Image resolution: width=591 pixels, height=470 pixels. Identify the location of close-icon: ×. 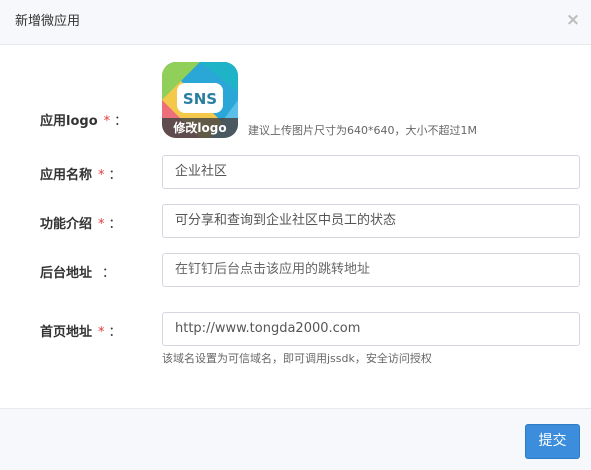
(573, 20).